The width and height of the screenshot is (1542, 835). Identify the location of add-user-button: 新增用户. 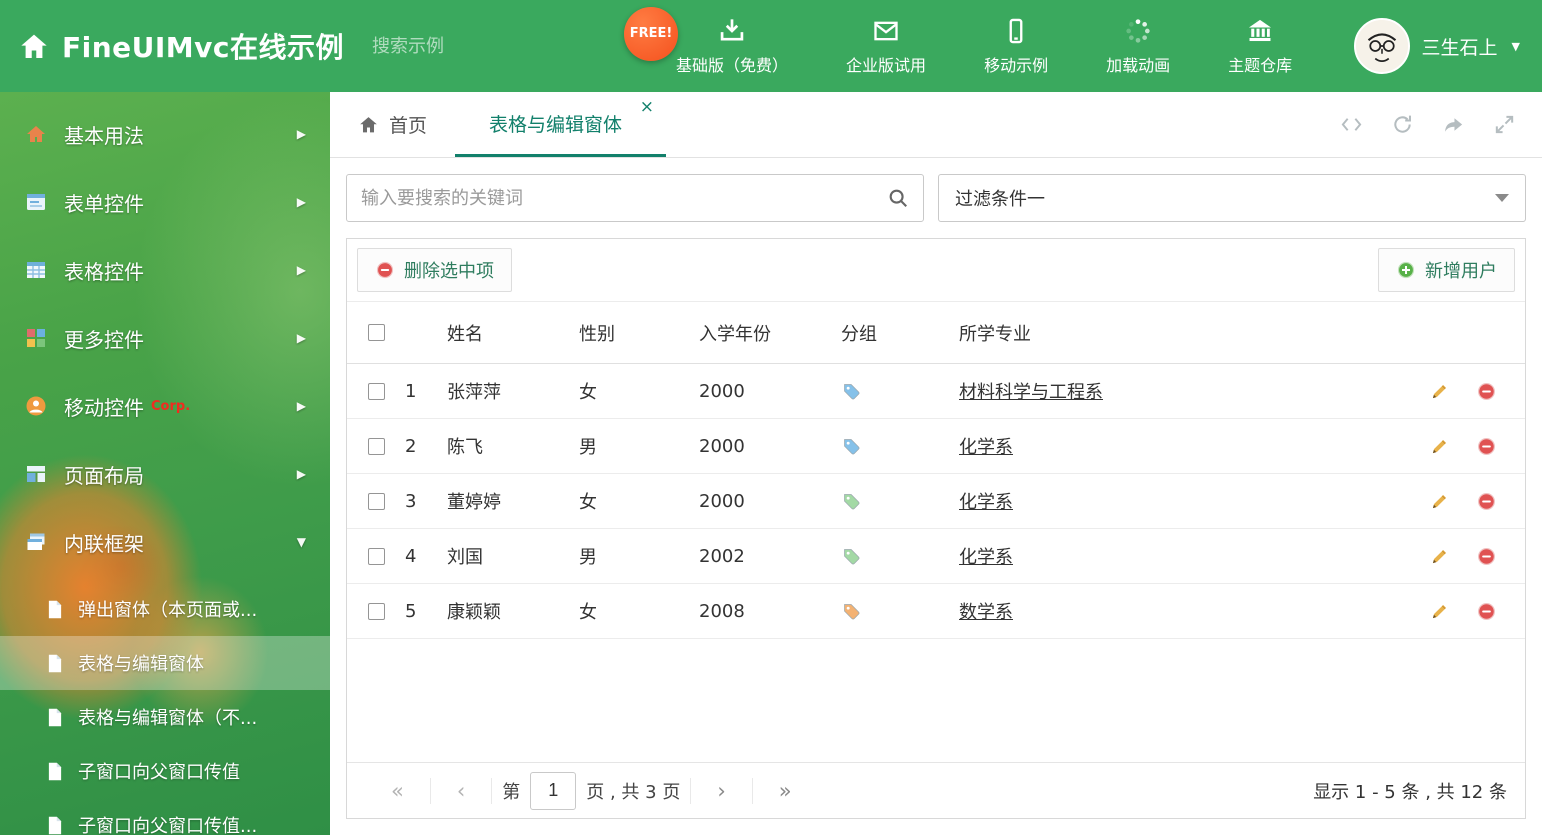
(1446, 270).